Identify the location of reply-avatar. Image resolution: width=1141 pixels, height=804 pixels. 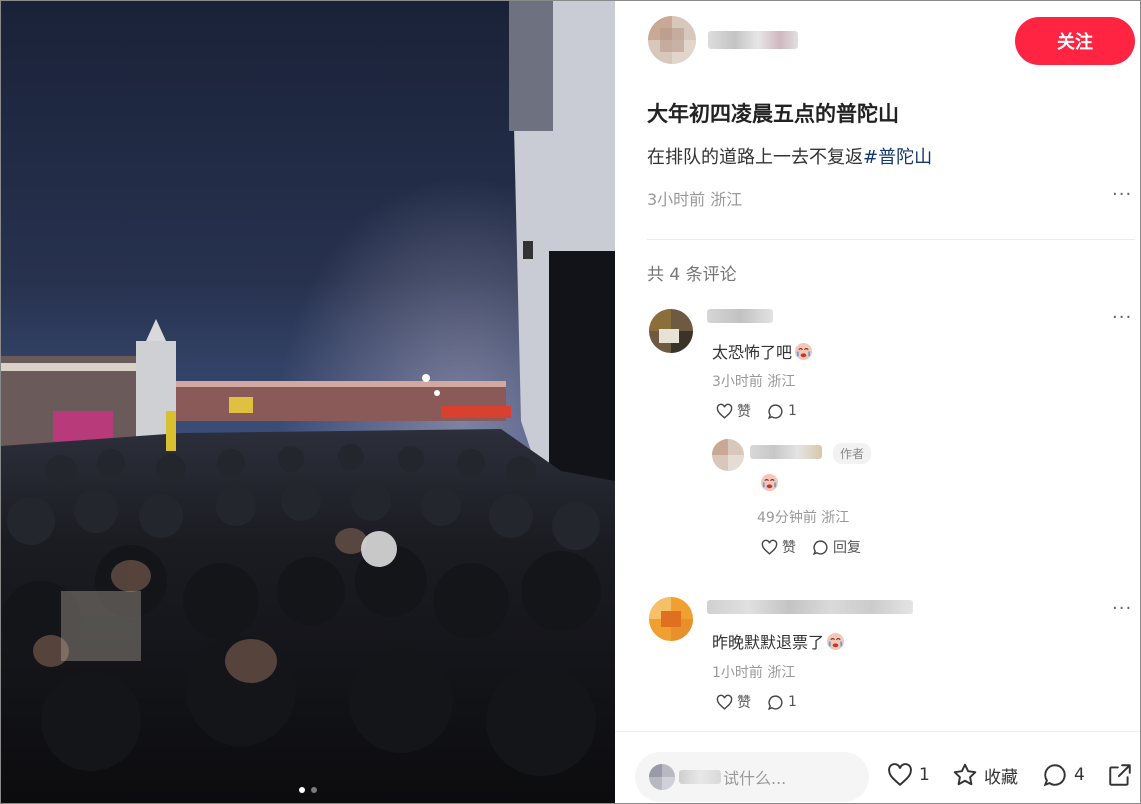
(728, 455).